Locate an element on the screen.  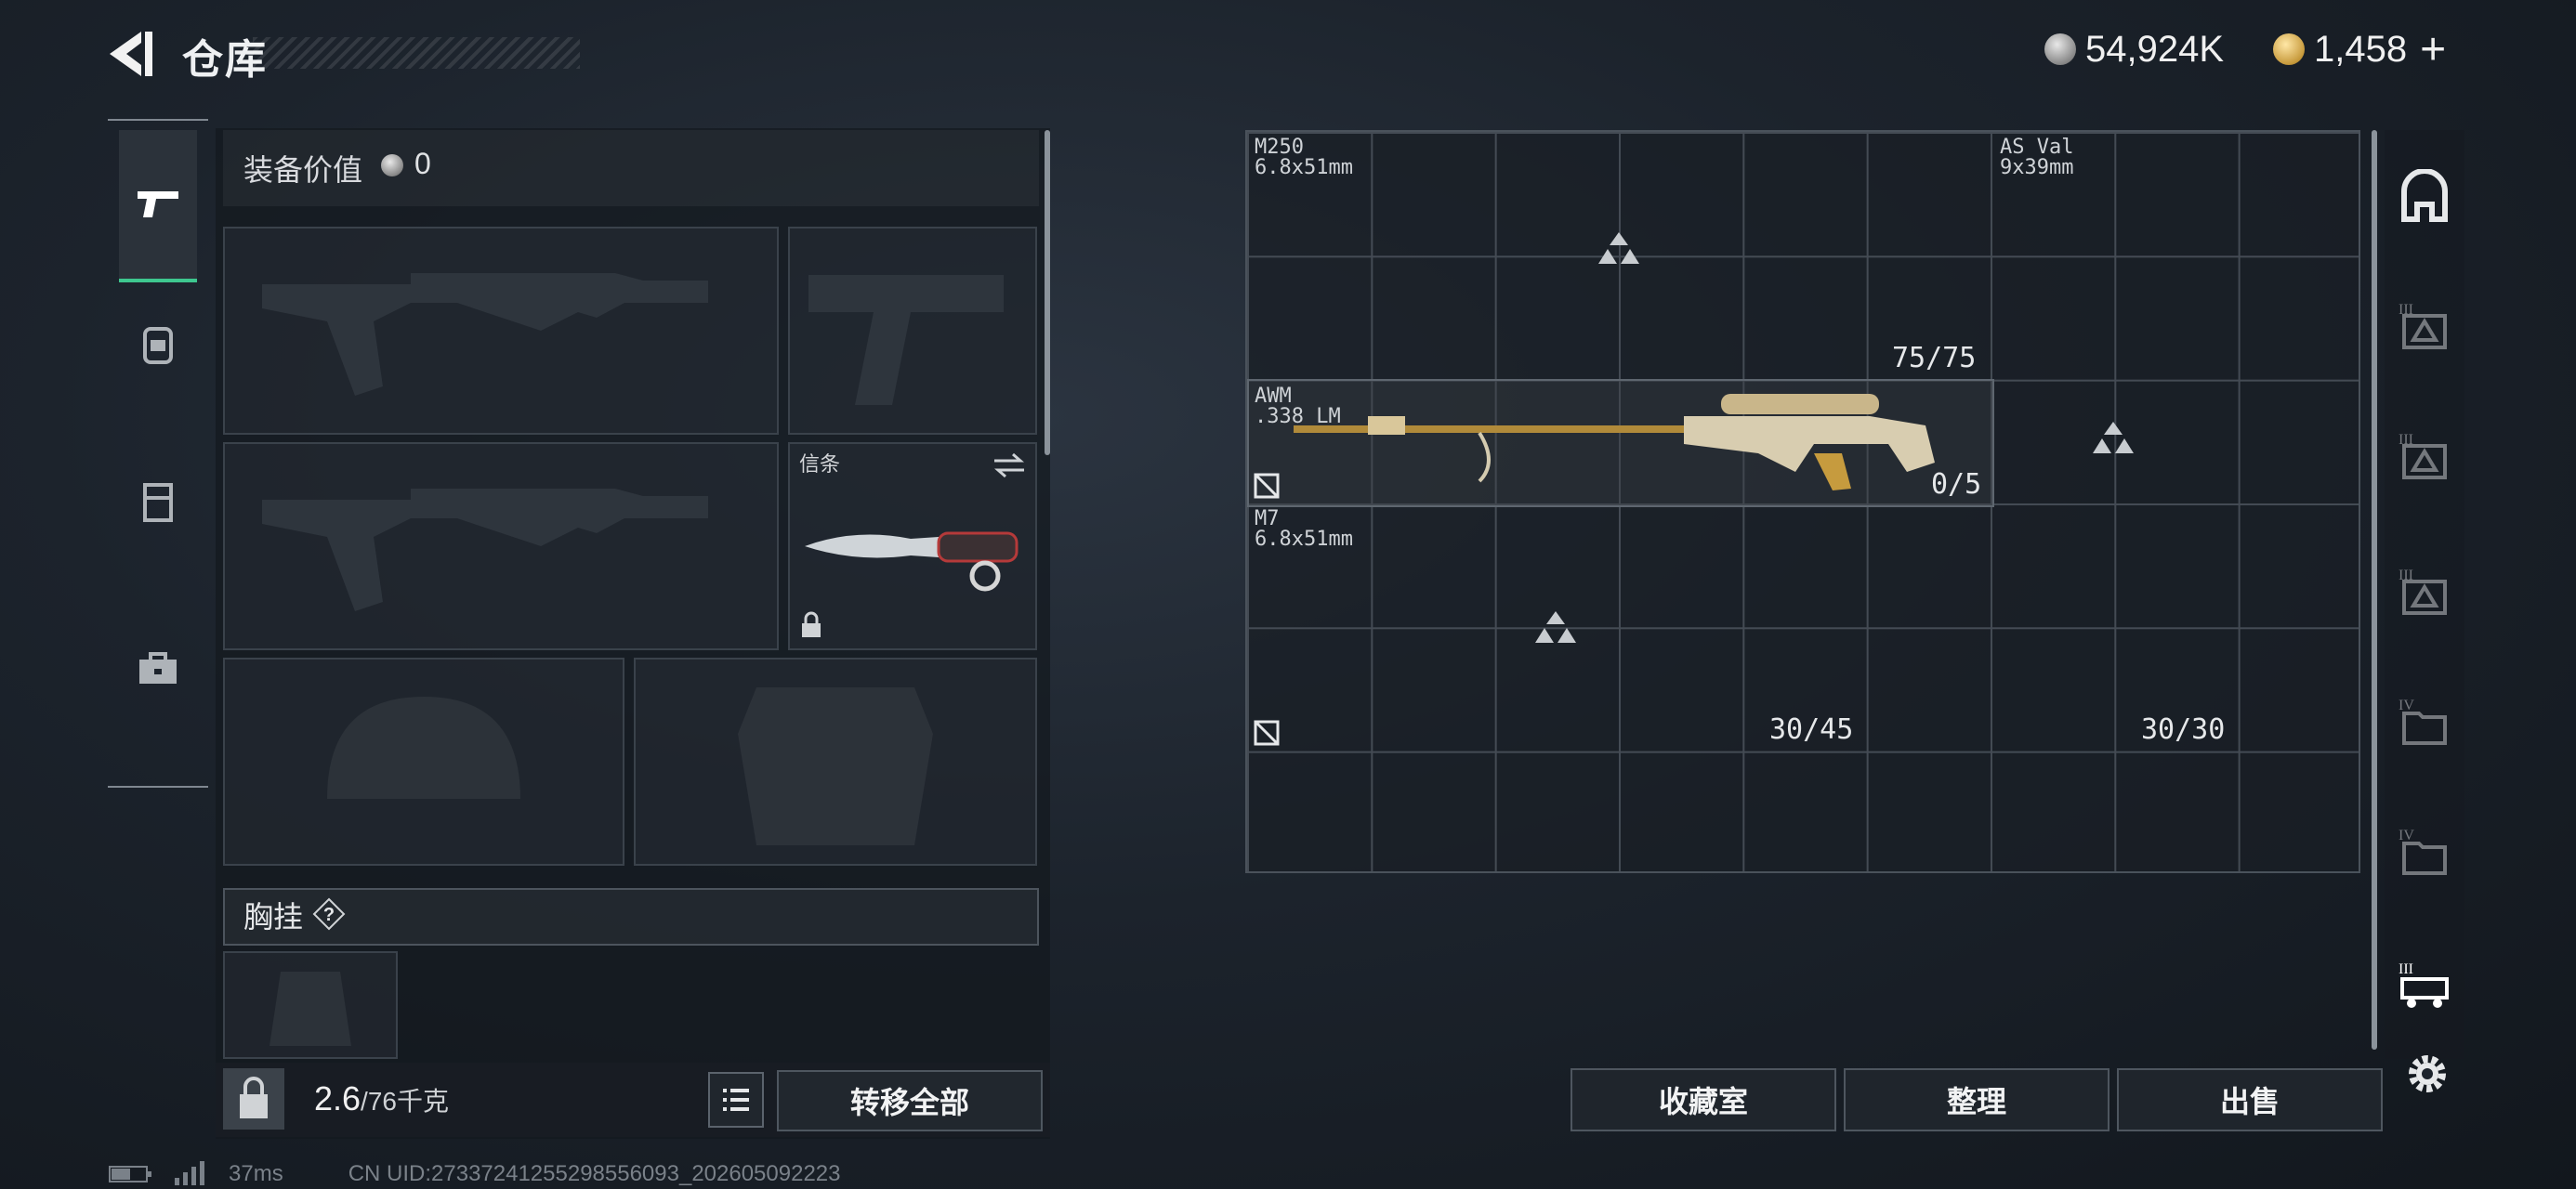
sidearm-slot is located at coordinates (912, 331).